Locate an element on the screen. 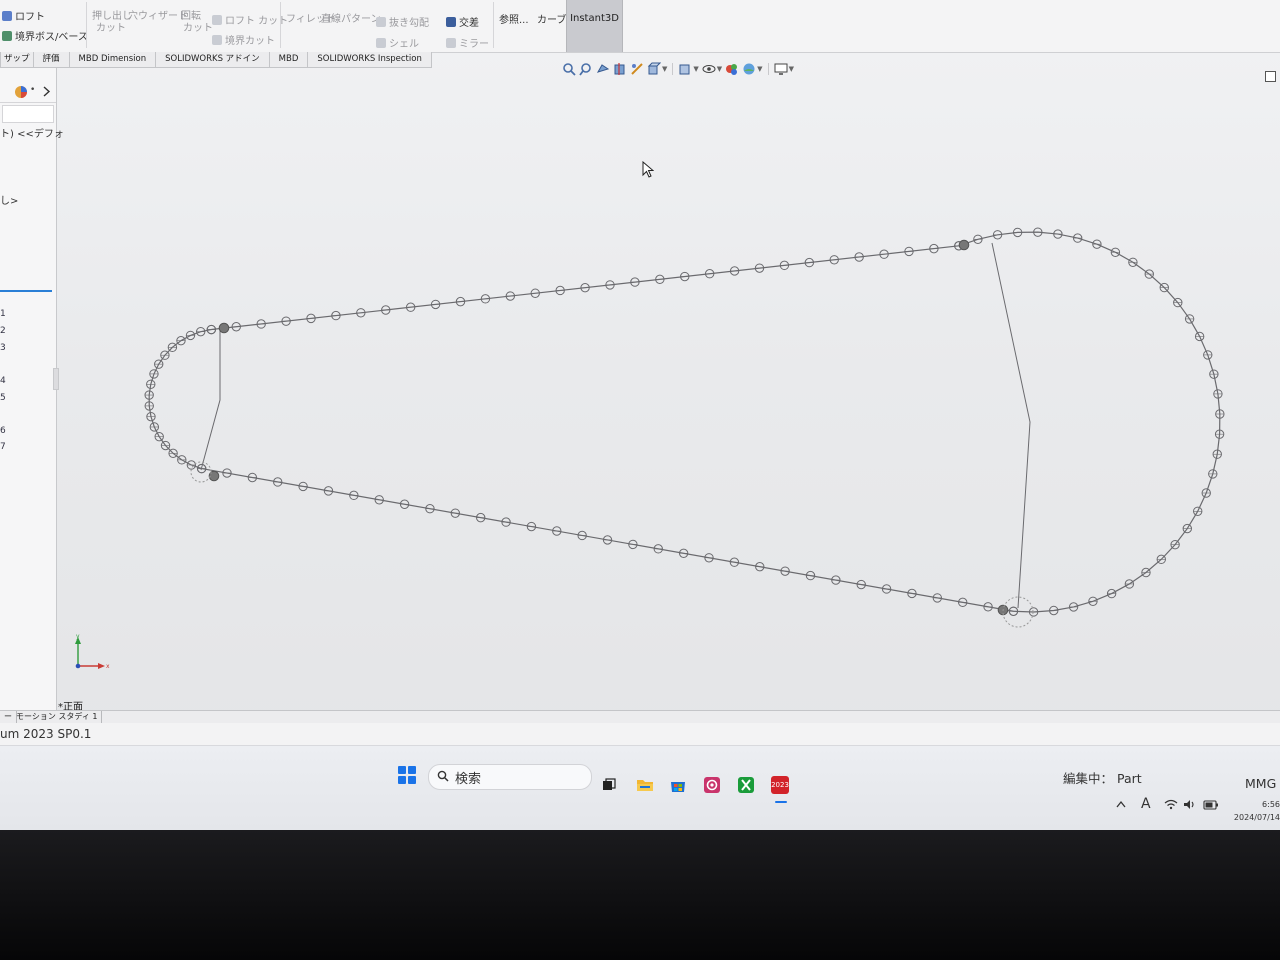 This screenshot has width=1280, height=960. tree-rollback-bar is located at coordinates (26, 291).